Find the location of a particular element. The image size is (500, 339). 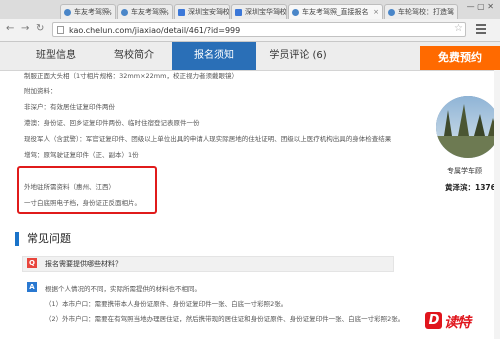

page-icon is located at coordinates (60, 30).